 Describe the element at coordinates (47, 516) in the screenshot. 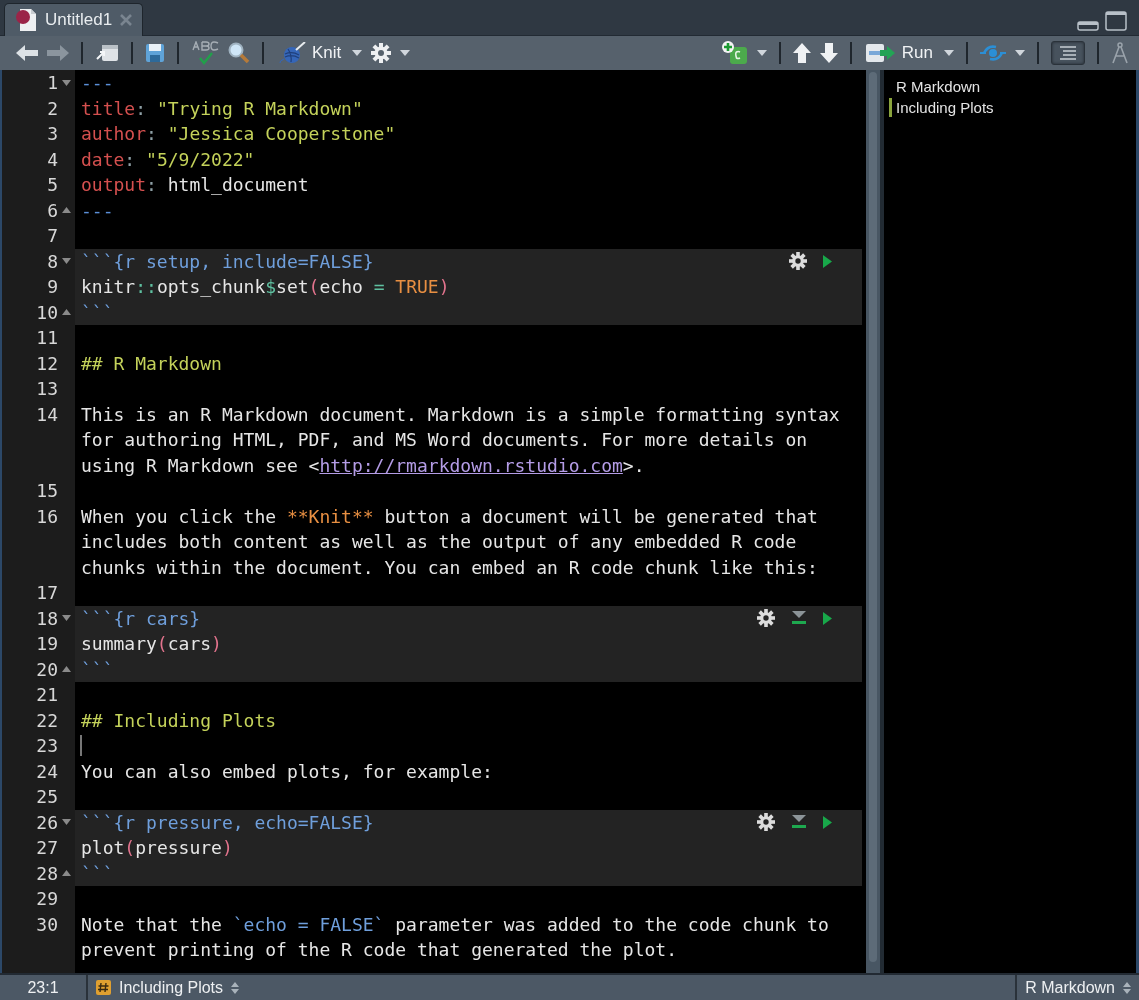

I see `line-number: 16` at that location.